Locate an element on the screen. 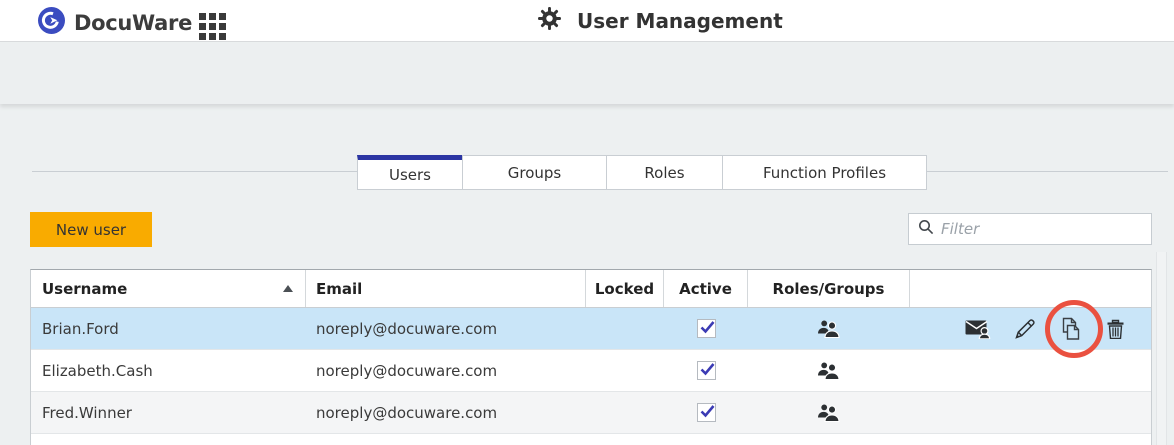  col-header-locked: Locked is located at coordinates (625, 288).